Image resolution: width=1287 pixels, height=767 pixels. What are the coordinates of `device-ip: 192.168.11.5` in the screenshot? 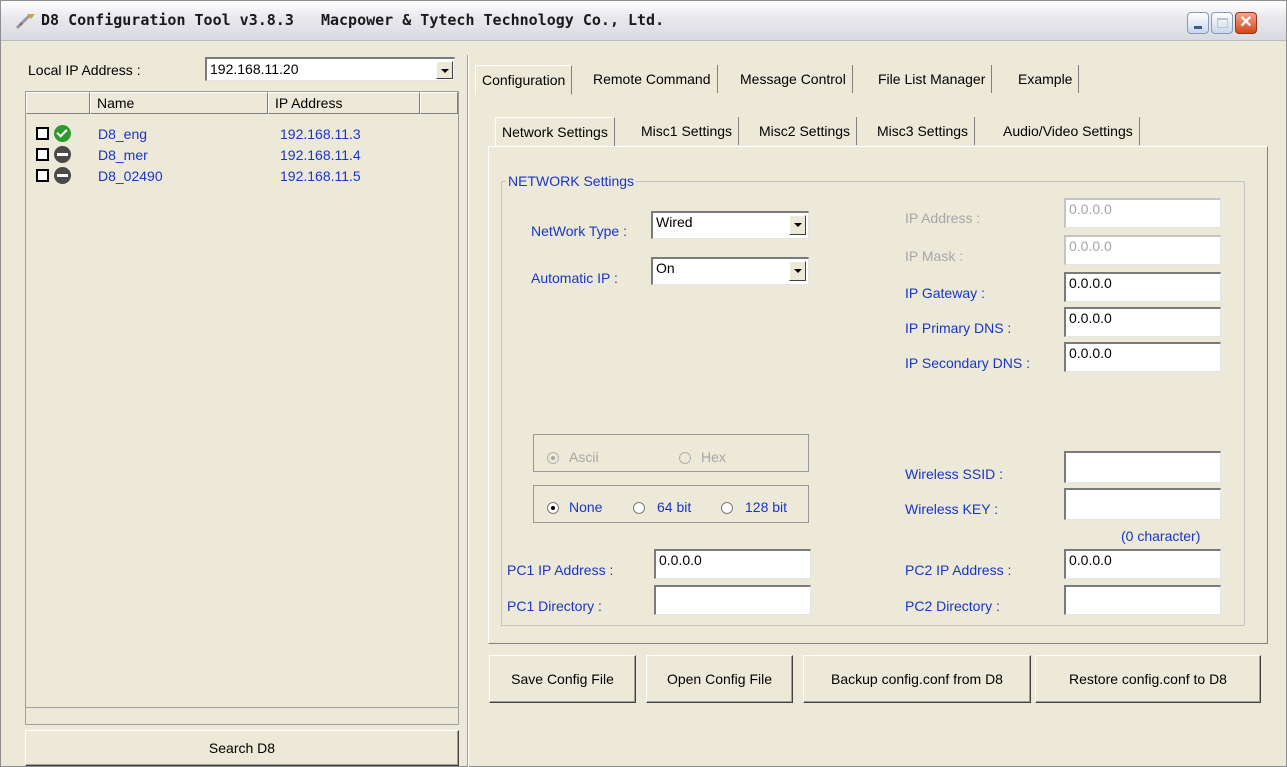 It's located at (320, 176).